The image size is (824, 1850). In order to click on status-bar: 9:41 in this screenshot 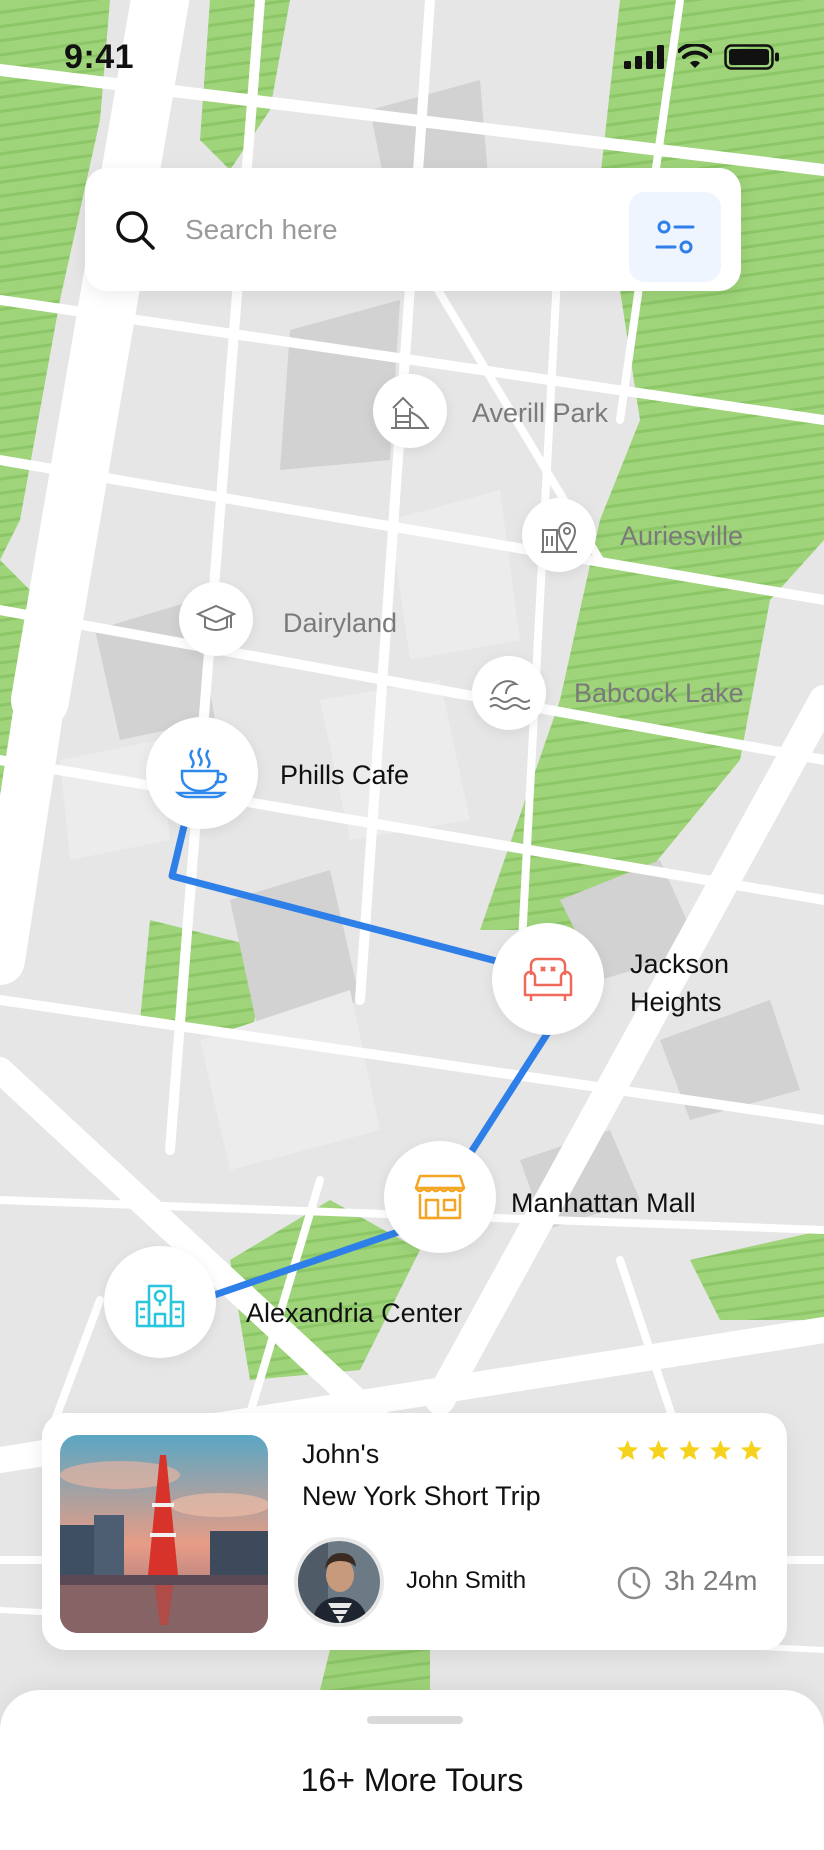, I will do `click(412, 55)`.